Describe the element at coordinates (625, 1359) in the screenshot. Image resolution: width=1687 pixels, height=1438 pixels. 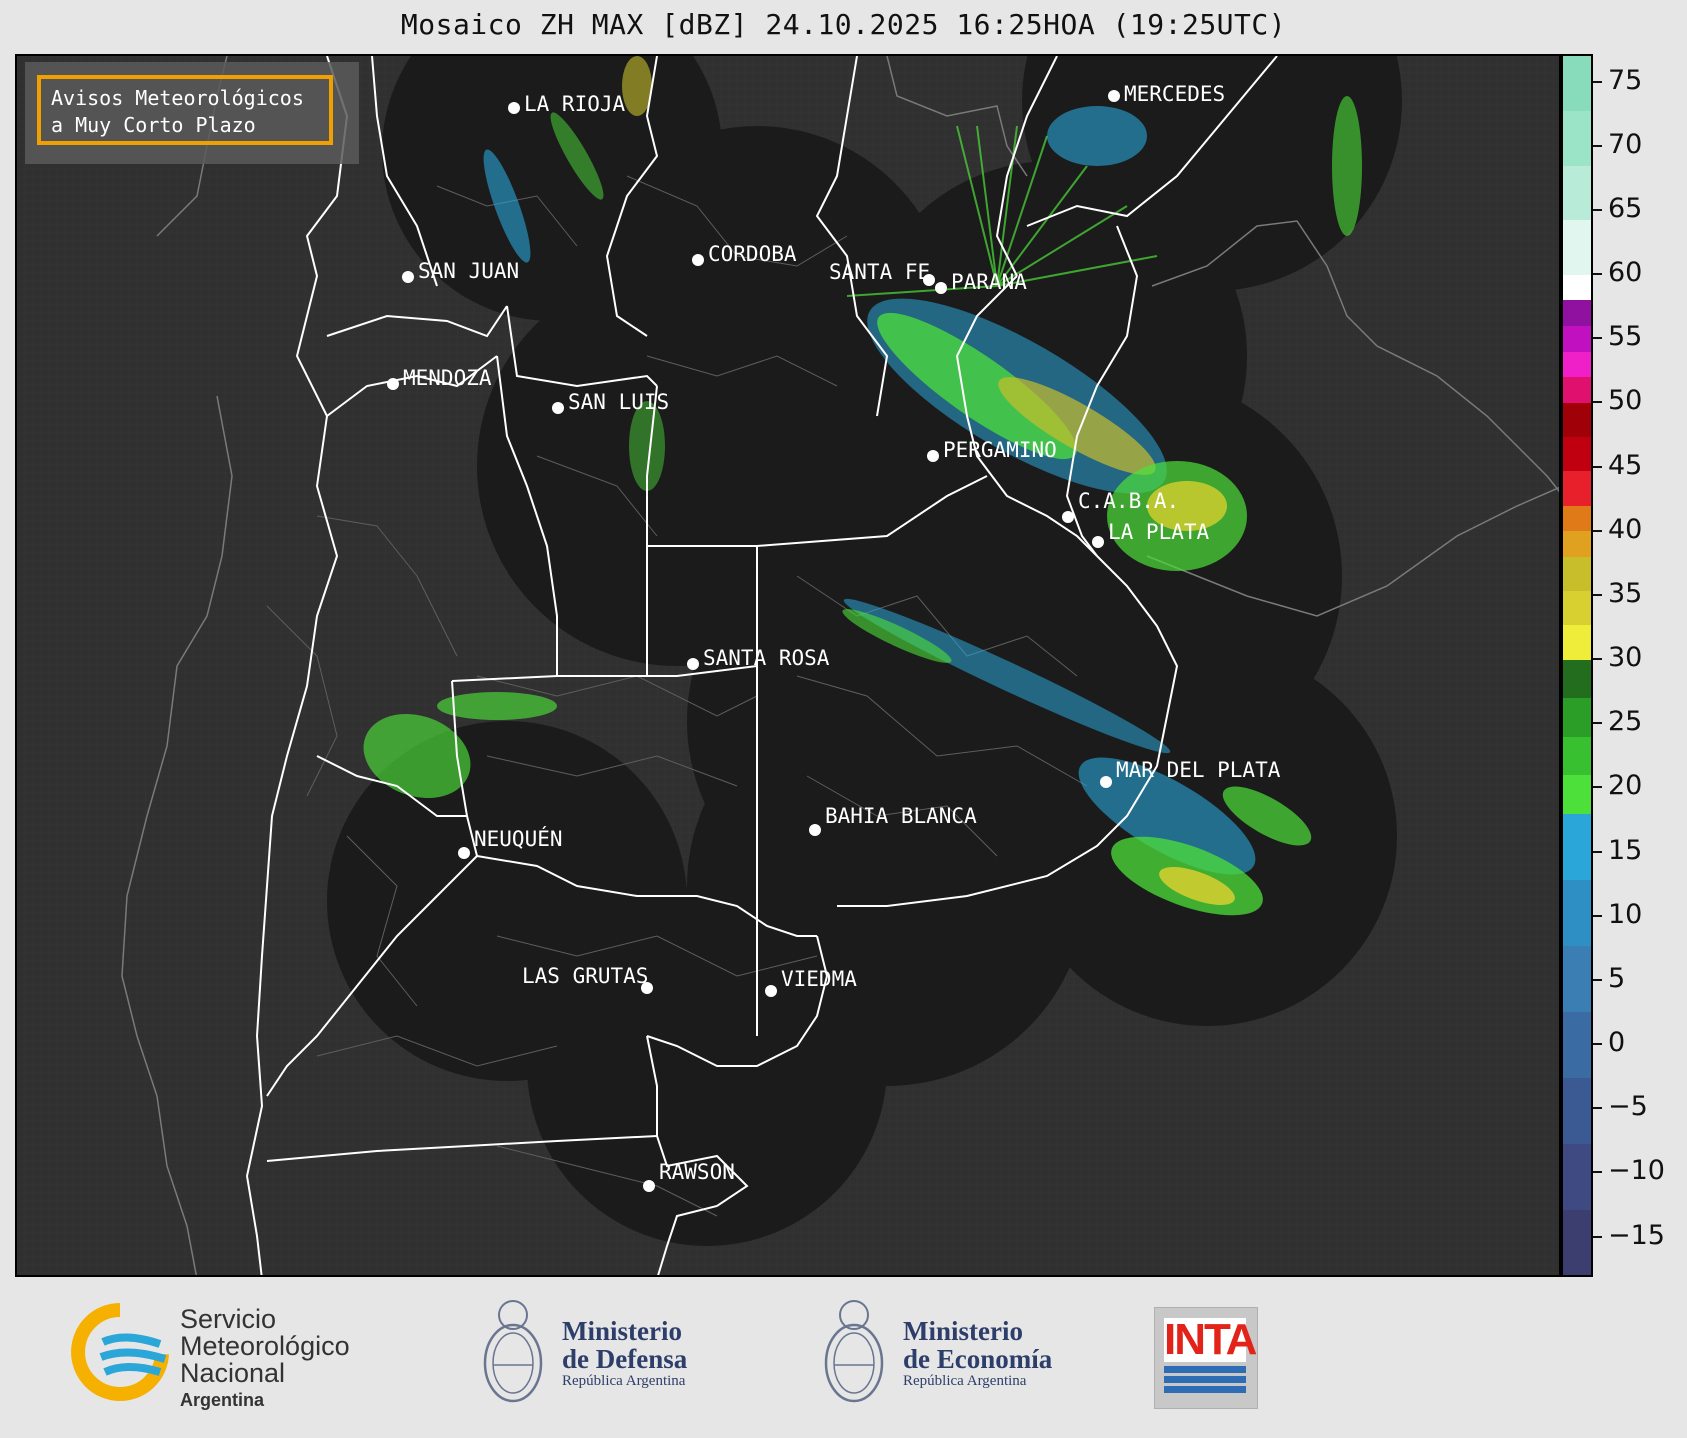
I see `defensa-line-2: de Defensa` at that location.